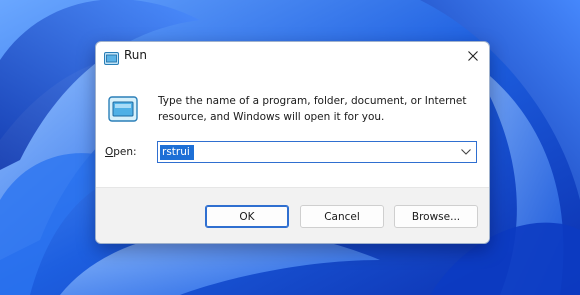 The width and height of the screenshot is (580, 295). Describe the element at coordinates (121, 152) in the screenshot. I see `open-label: Open:` at that location.